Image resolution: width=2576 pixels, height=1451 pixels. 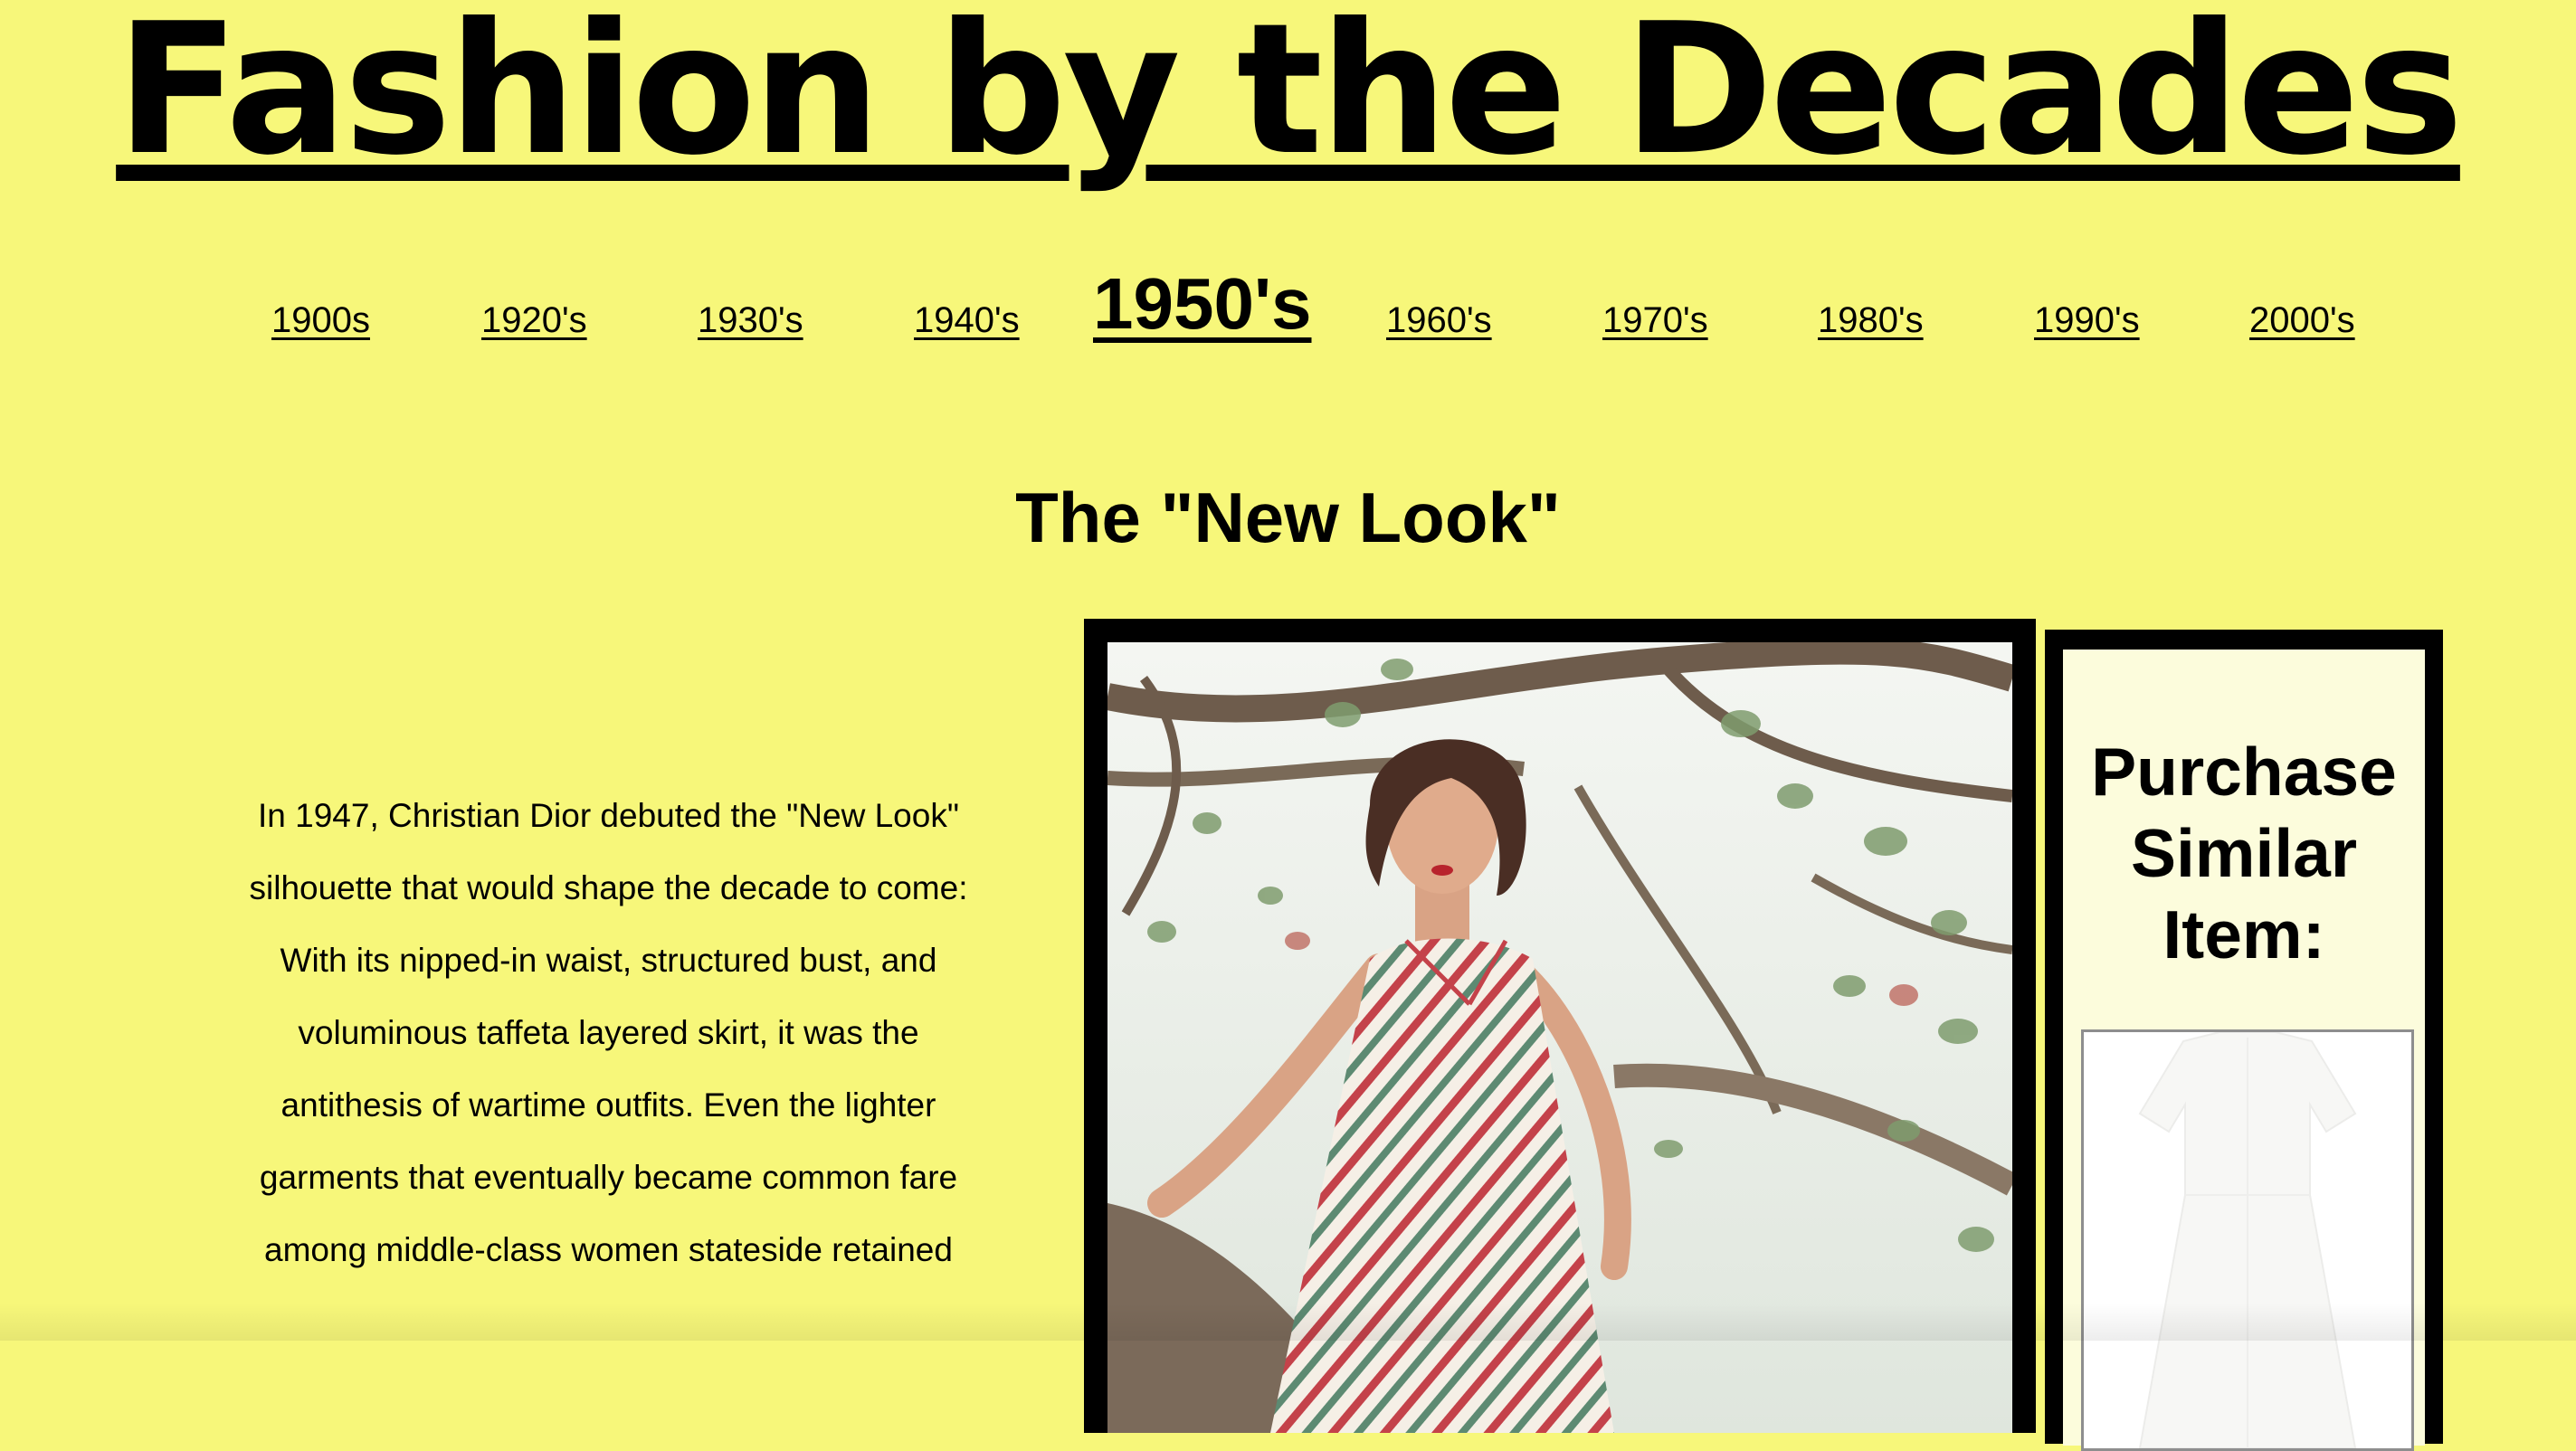 I want to click on nav-link-1950s-active: 1950's, so click(x=1202, y=304).